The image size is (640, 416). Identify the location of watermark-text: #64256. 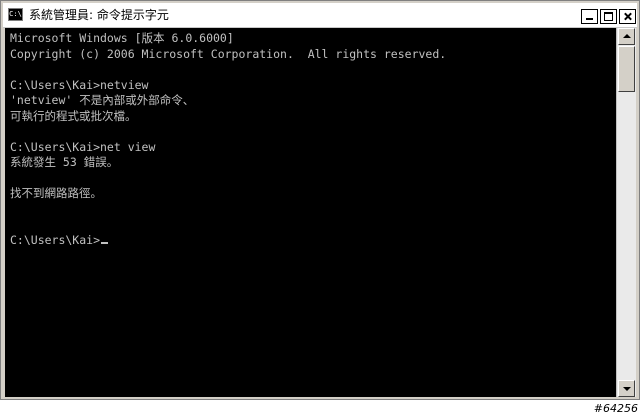
(615, 408).